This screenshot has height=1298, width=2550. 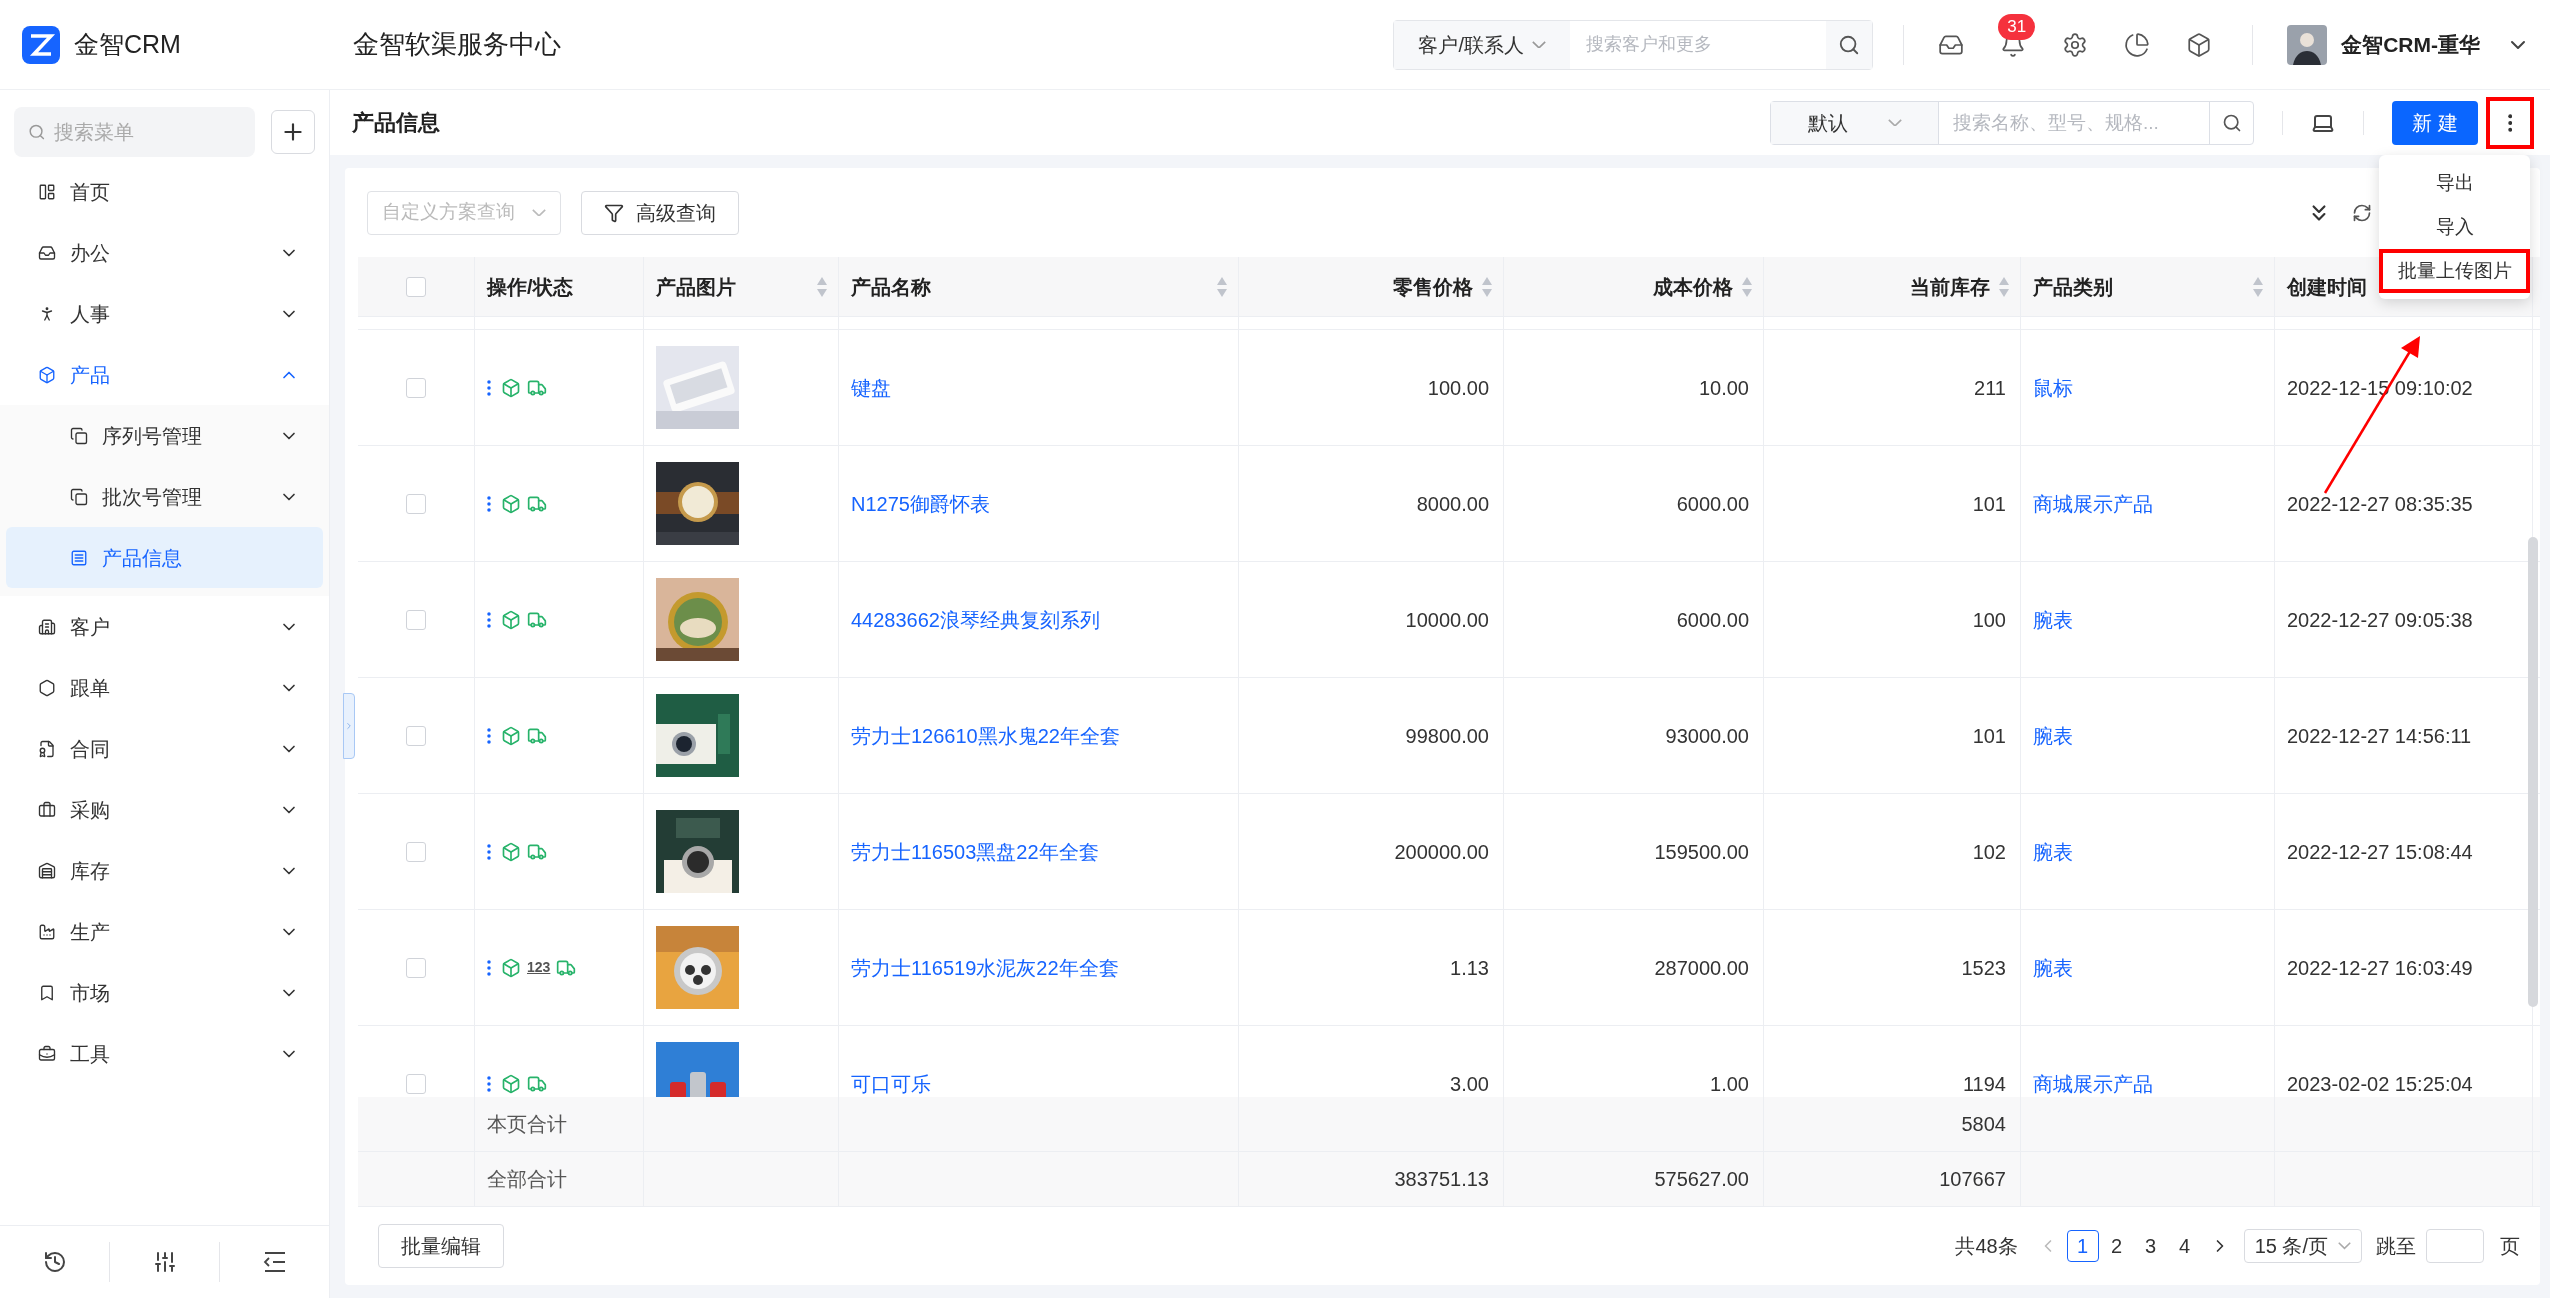 What do you see at coordinates (1984, 1084) in the screenshot?
I see `stock-count: 1194` at bounding box center [1984, 1084].